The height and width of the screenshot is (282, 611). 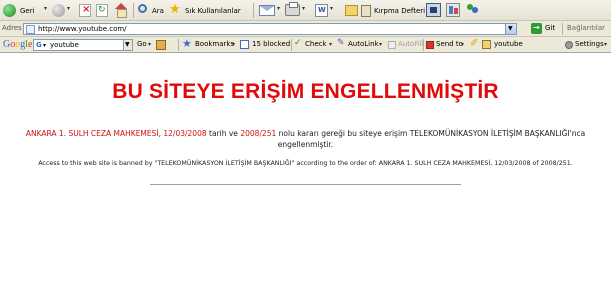 I want to click on decision-date: 12/03/2008, so click(x=185, y=133).